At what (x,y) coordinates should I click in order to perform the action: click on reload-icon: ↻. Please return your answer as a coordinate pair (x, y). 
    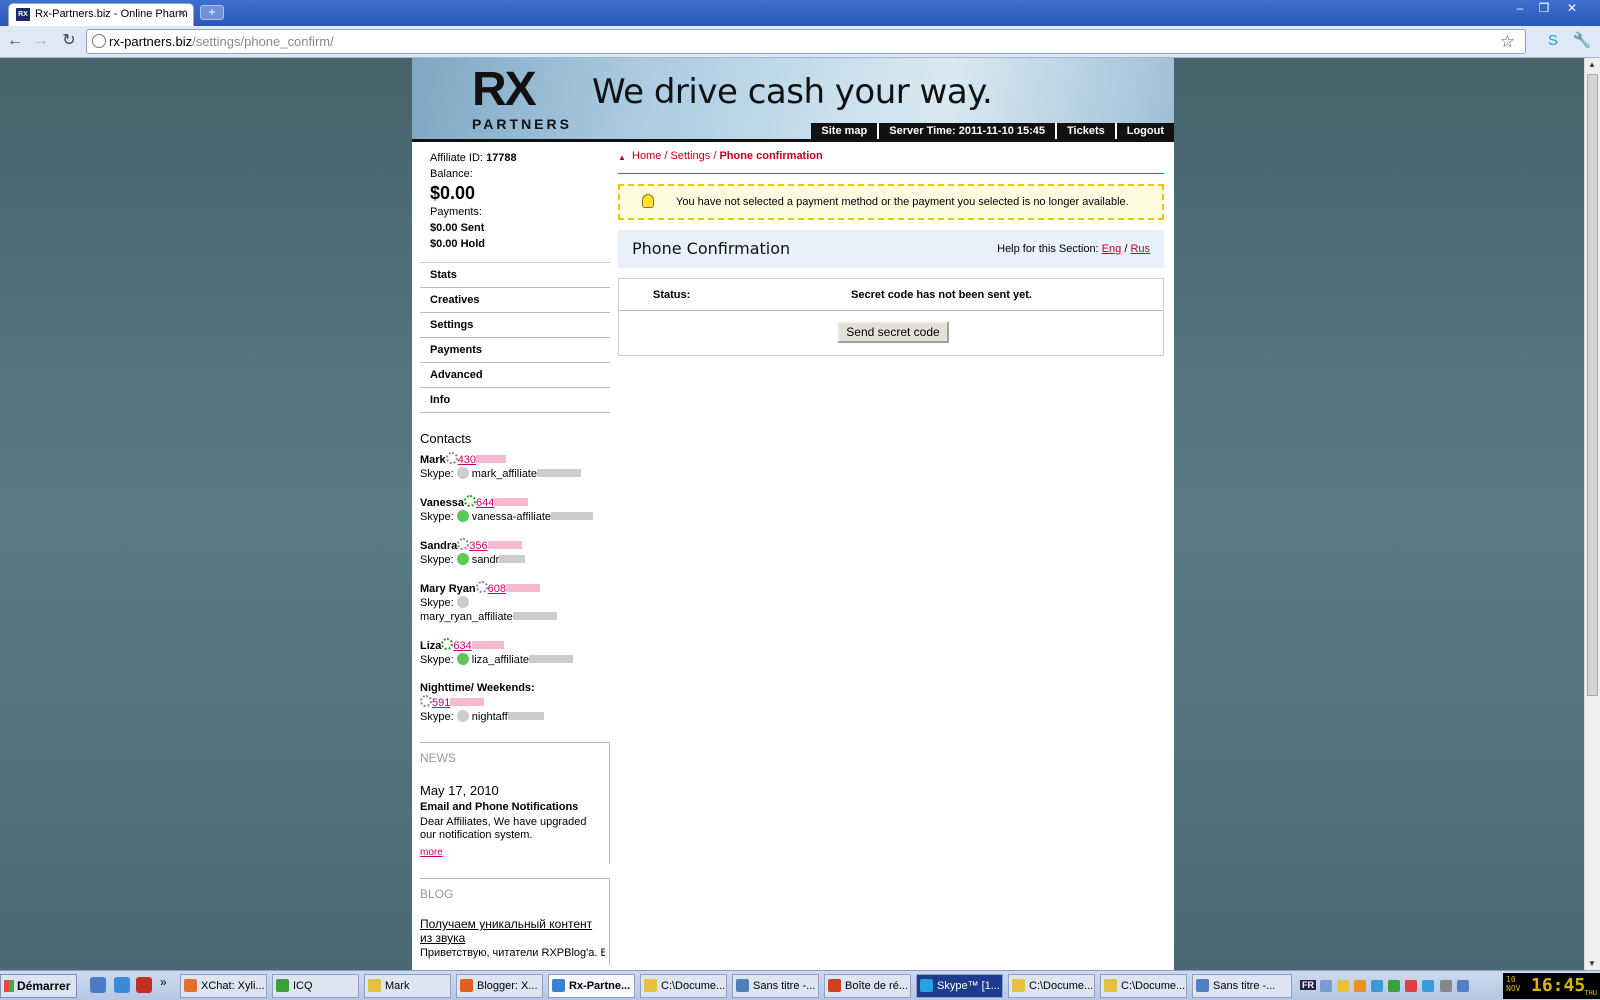
    Looking at the image, I should click on (69, 41).